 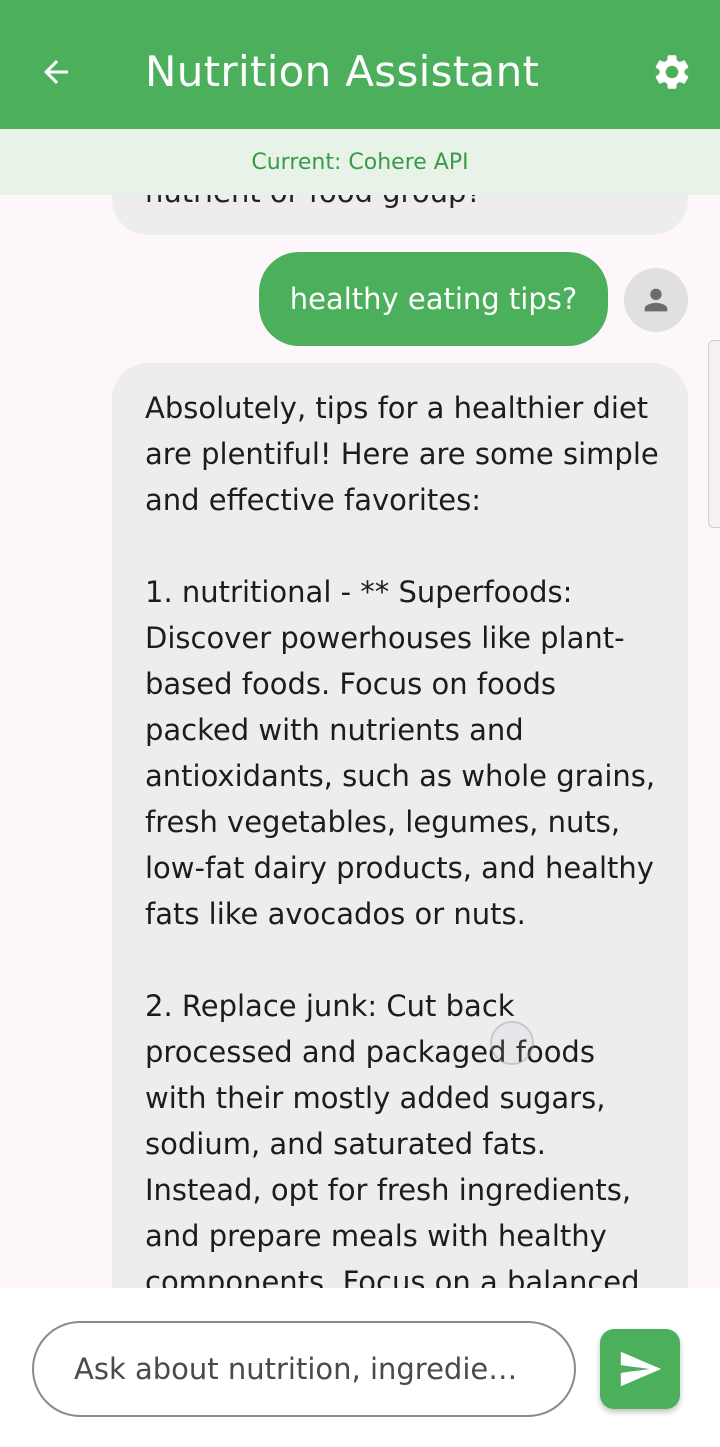 What do you see at coordinates (342, 71) in the screenshot?
I see `page-title: Nutrition Assistant` at bounding box center [342, 71].